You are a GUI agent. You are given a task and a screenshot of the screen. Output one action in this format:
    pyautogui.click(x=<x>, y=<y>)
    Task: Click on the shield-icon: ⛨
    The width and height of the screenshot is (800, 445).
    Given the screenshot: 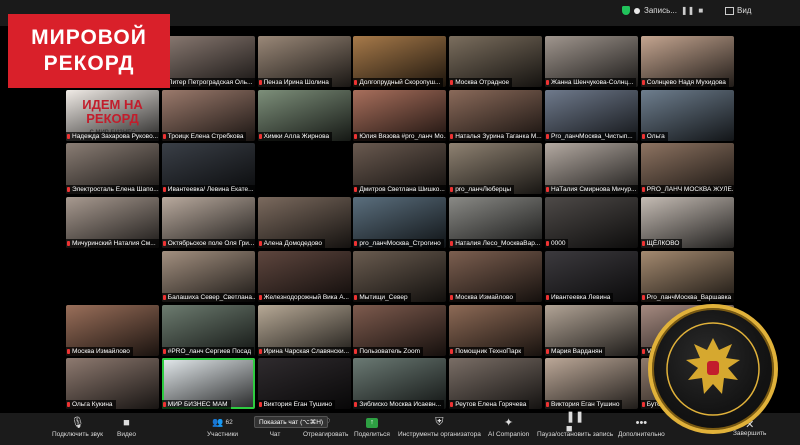 What is the action you would take?
    pyautogui.click(x=439, y=422)
    